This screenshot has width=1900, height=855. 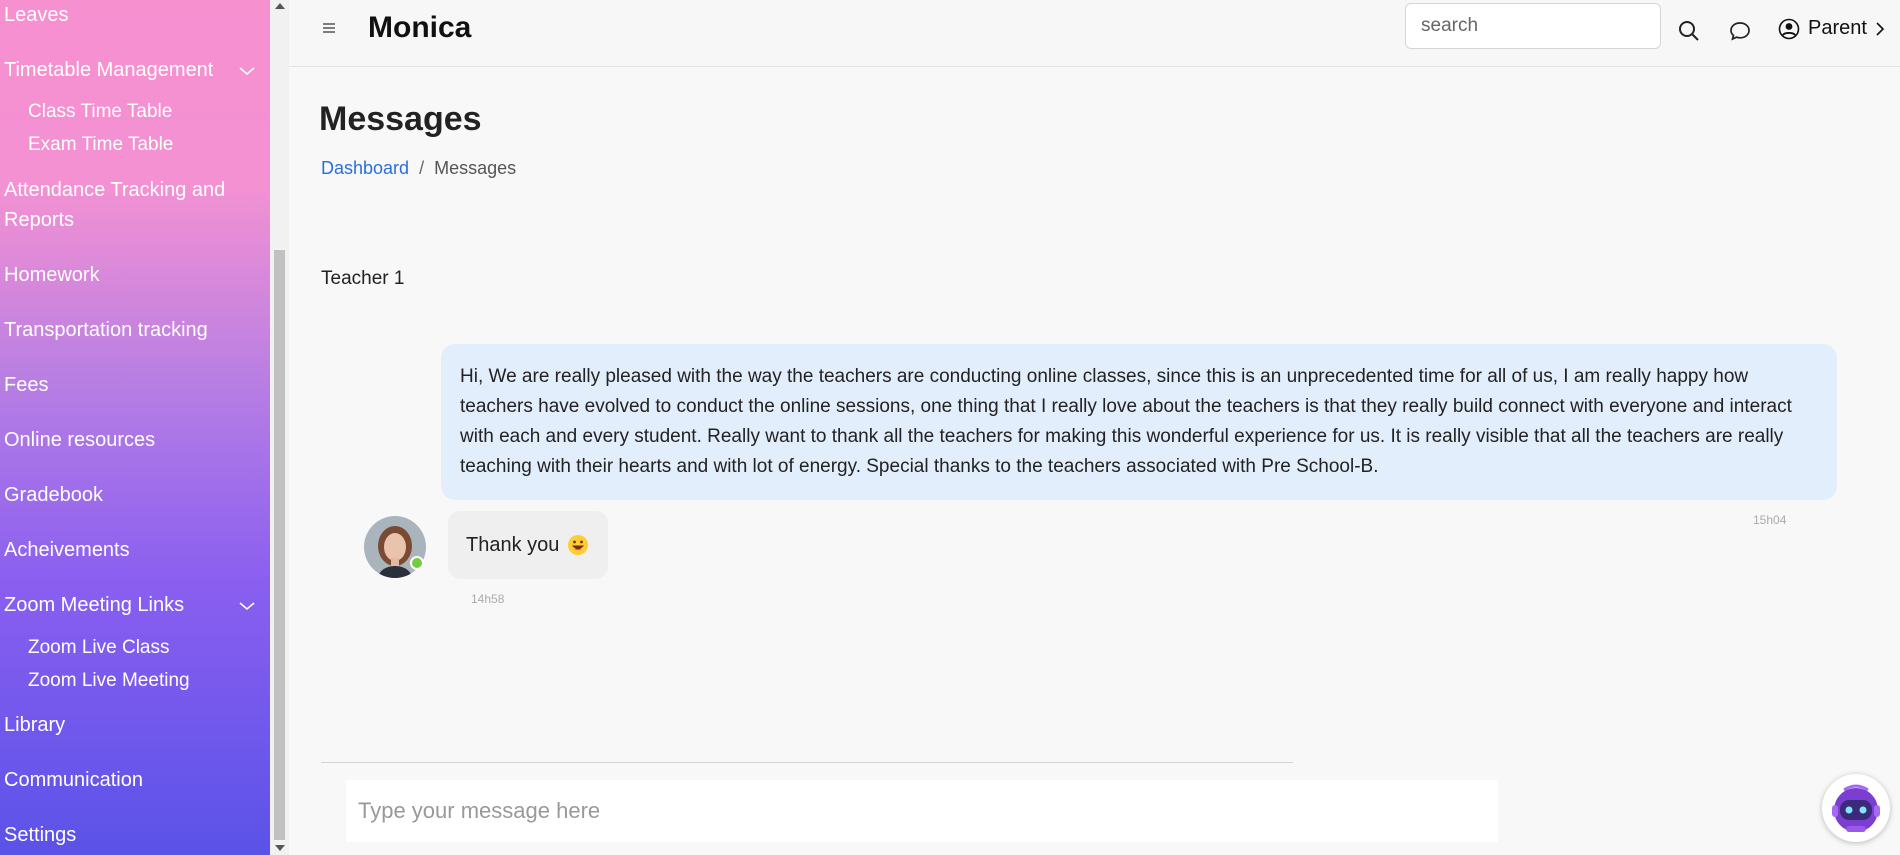 What do you see at coordinates (922, 811) in the screenshot?
I see `message-input` at bounding box center [922, 811].